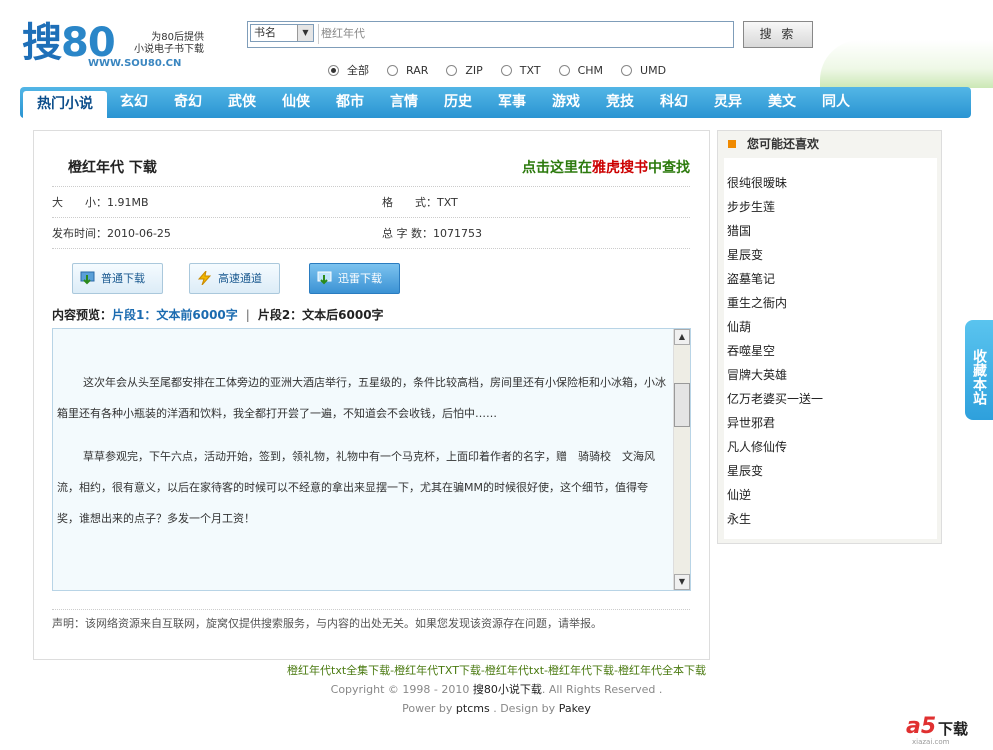 This screenshot has height=750, width=993. Describe the element at coordinates (832, 351) in the screenshot. I see `sidebar-item: 吞噬星空` at that location.